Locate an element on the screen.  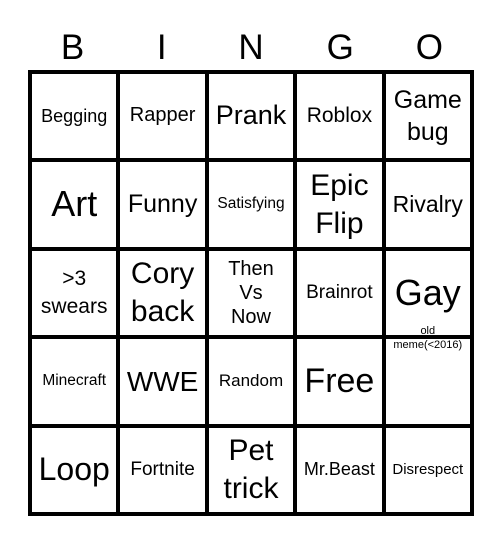
bingo-cell: Fortnite is located at coordinates (162, 469).